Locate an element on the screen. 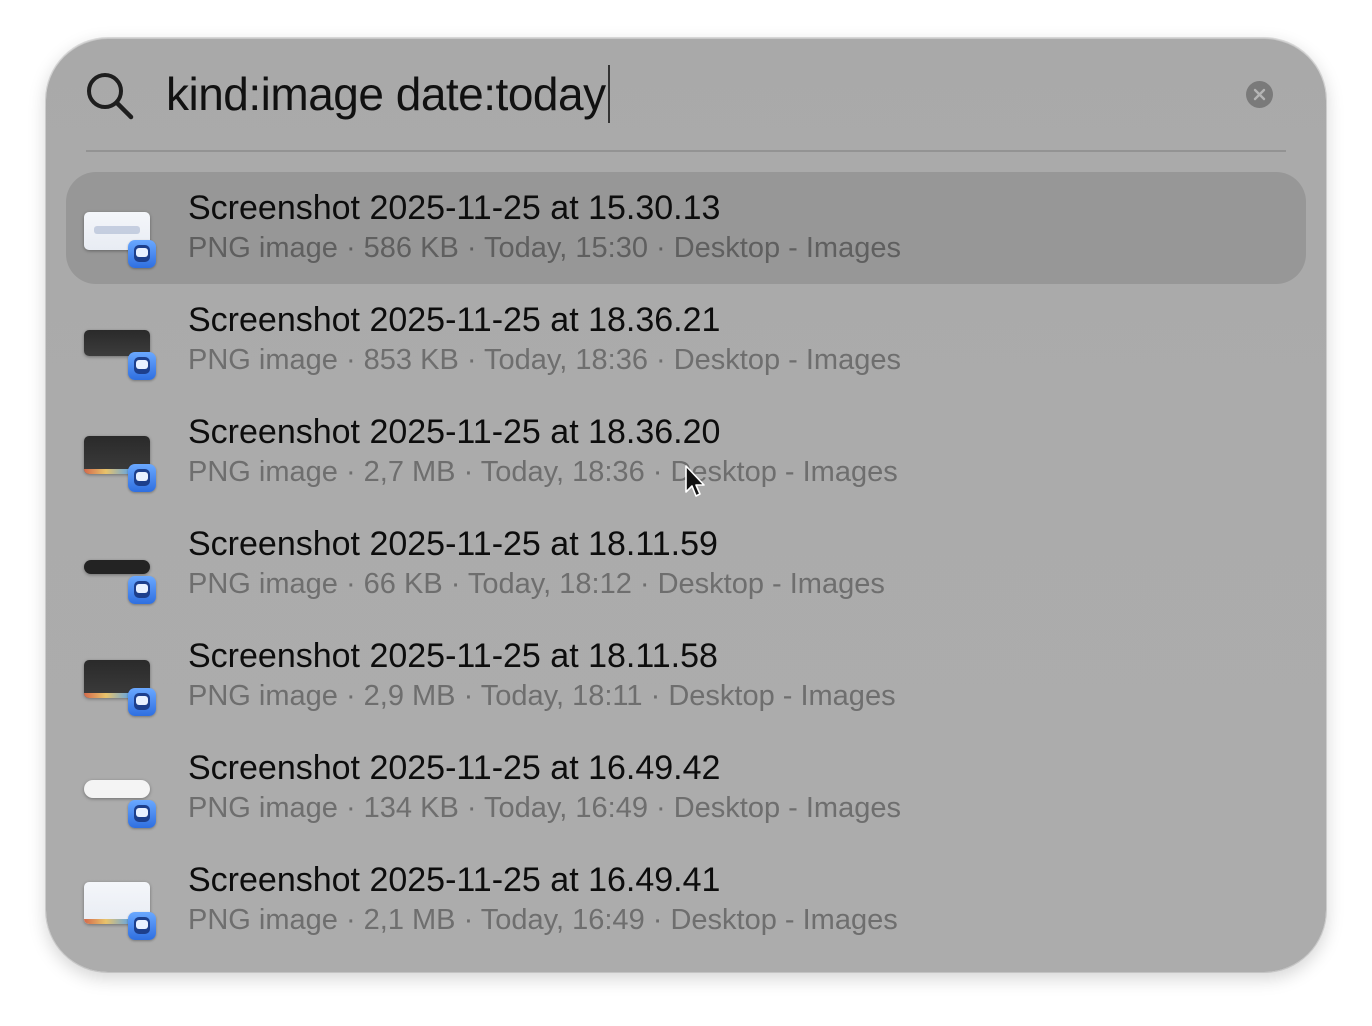 The height and width of the screenshot is (1026, 1372). text-caret is located at coordinates (609, 94).